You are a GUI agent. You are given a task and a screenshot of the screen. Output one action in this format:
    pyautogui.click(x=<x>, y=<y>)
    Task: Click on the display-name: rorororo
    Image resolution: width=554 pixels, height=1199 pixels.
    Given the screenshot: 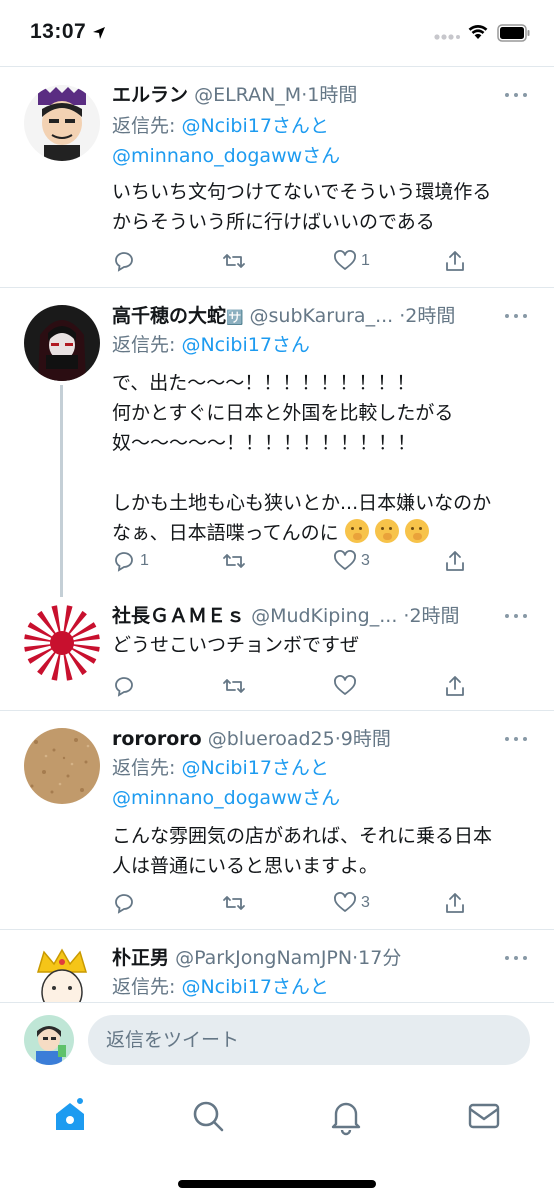 What is the action you would take?
    pyautogui.click(x=157, y=739)
    